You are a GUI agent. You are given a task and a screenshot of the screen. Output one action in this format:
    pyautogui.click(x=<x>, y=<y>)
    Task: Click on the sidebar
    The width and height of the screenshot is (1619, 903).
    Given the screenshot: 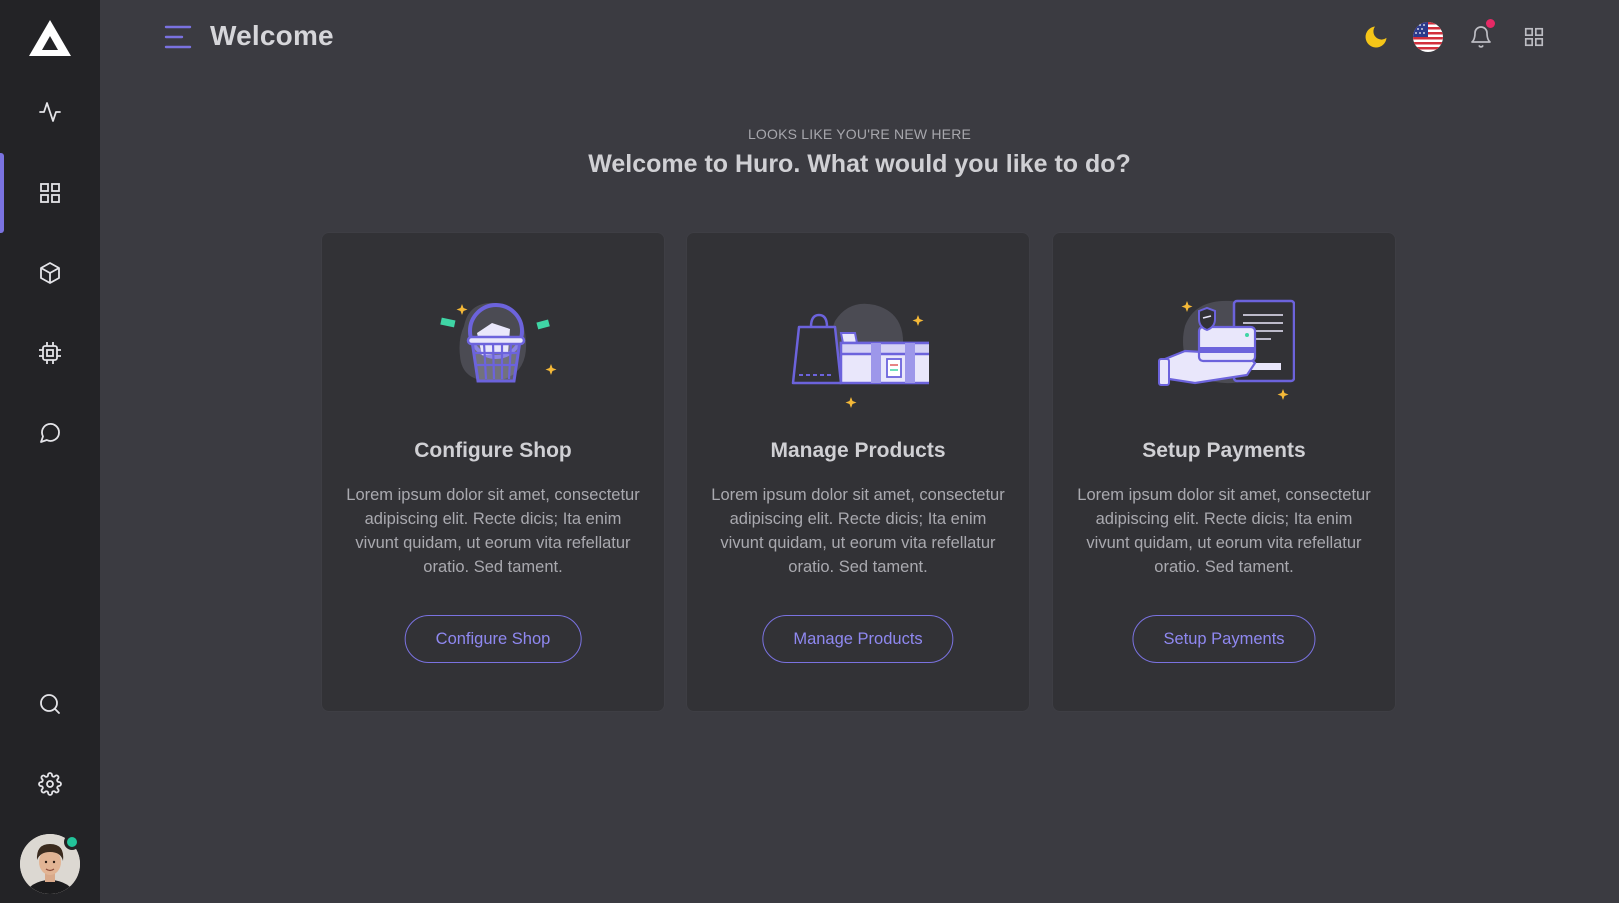 What is the action you would take?
    pyautogui.click(x=50, y=451)
    